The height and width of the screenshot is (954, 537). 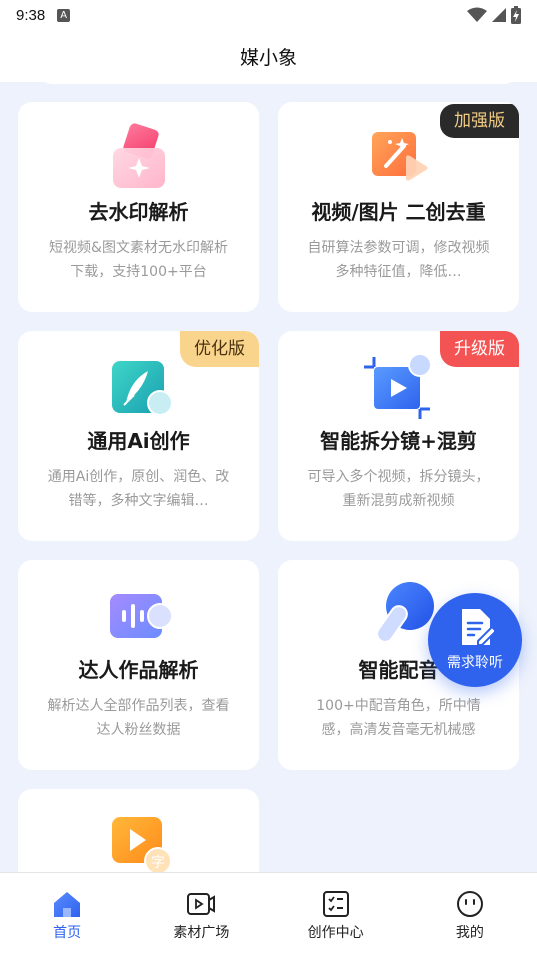 I want to click on feature-card-split-mix: 升级版 智能拆分镜+混剪 可导入多个视频，拆分镜头，重新混剪成新视频, so click(x=398, y=436).